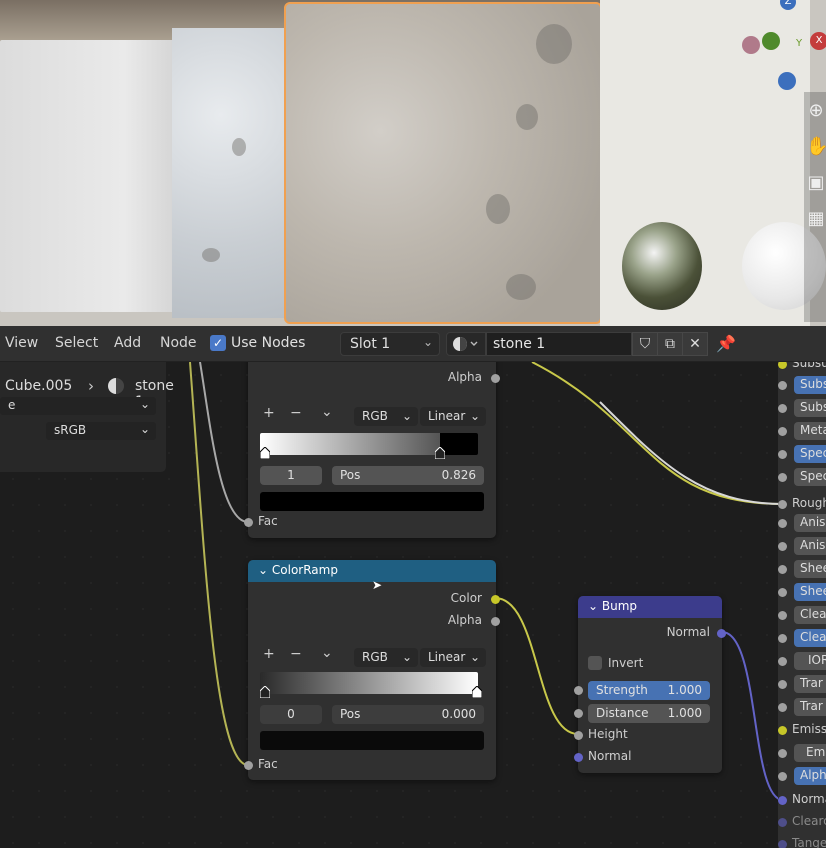 This screenshot has height=848, width=826. I want to click on hand-pan-icon: ✋, so click(816, 147).